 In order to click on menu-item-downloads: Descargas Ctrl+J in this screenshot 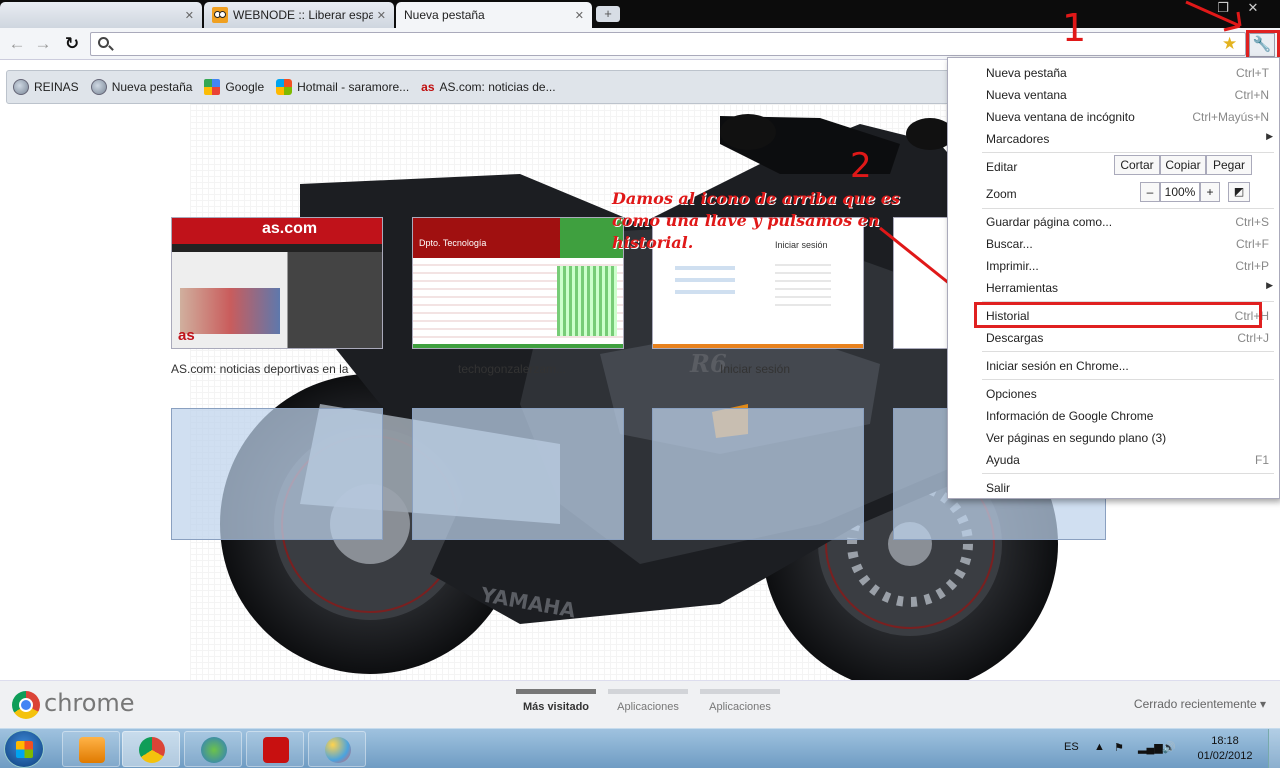, I will do `click(1114, 337)`.